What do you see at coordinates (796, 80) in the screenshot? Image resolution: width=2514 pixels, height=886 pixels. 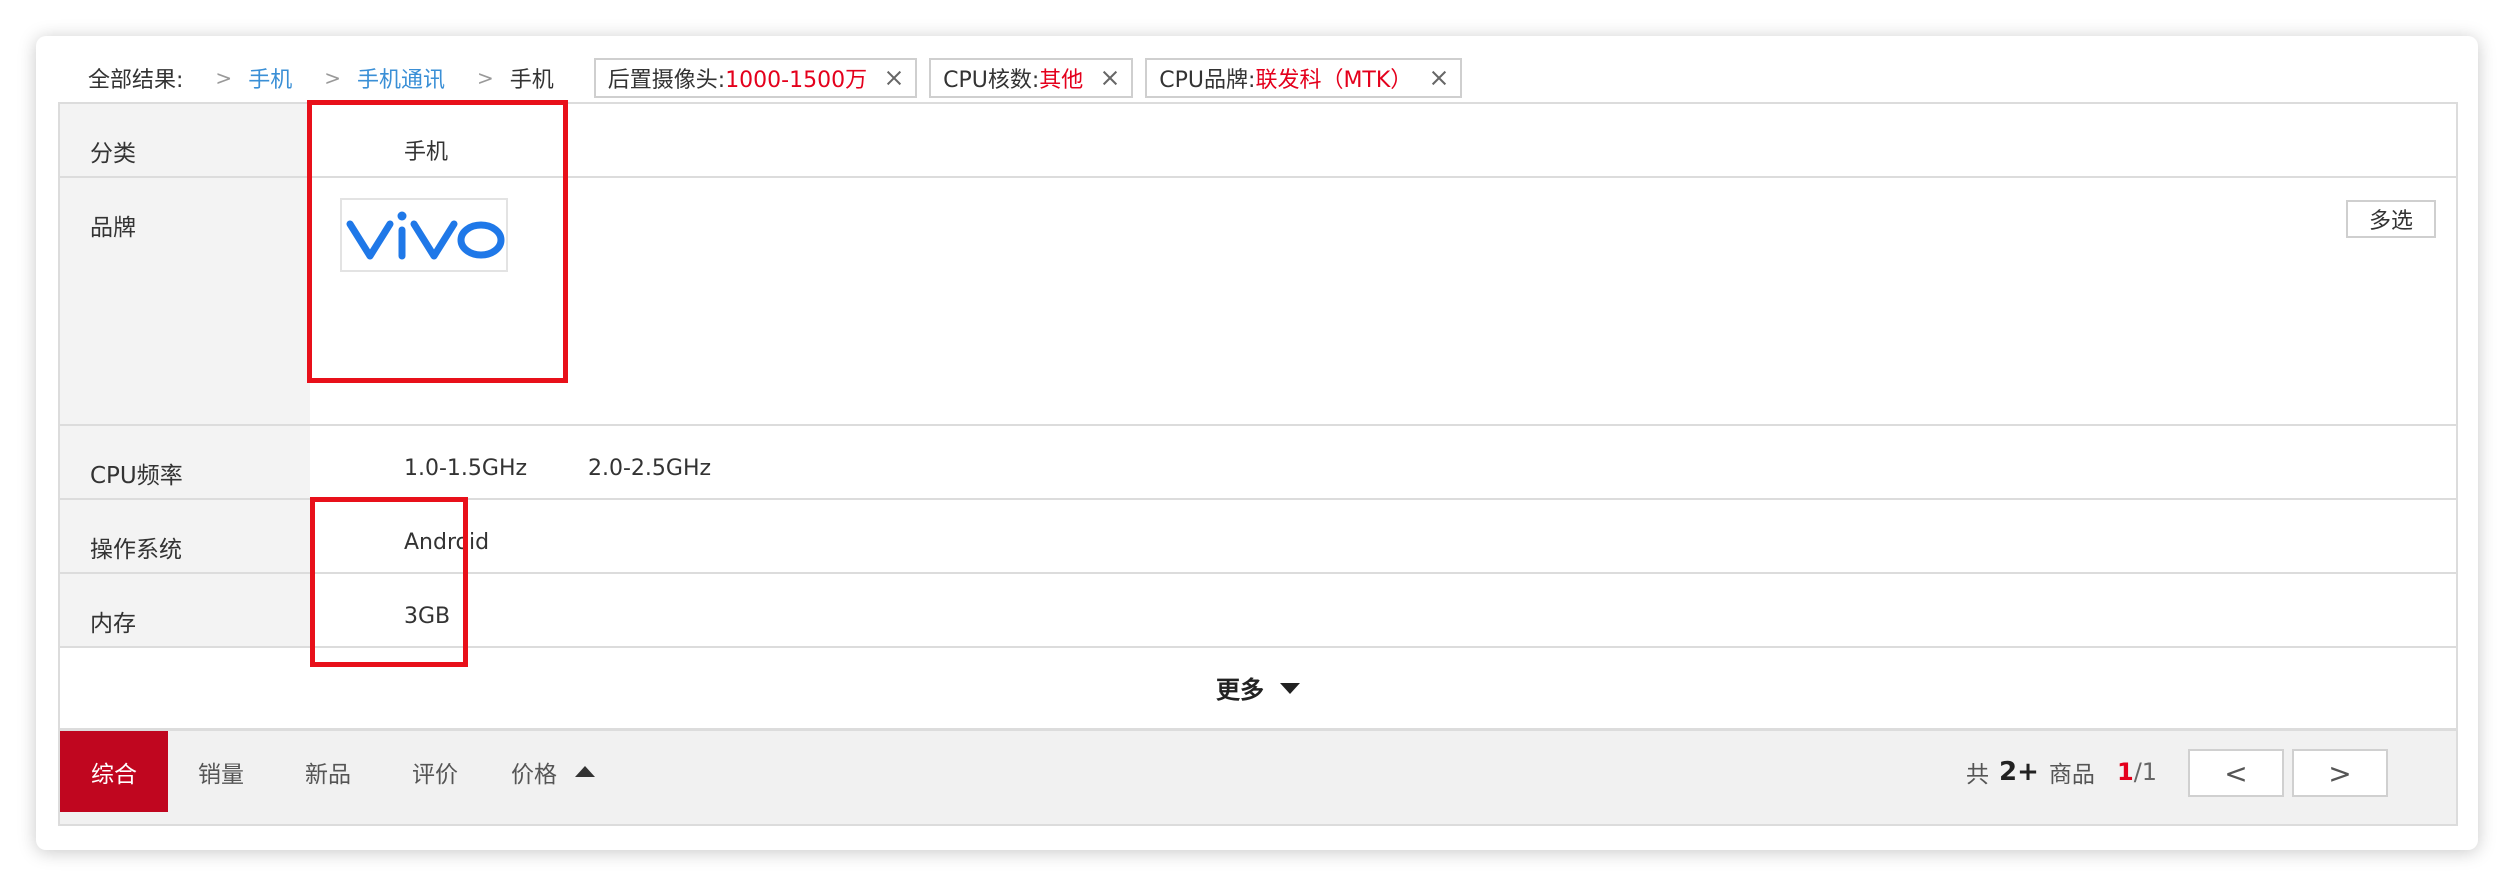 I see `chip-value: 1000-1500万` at bounding box center [796, 80].